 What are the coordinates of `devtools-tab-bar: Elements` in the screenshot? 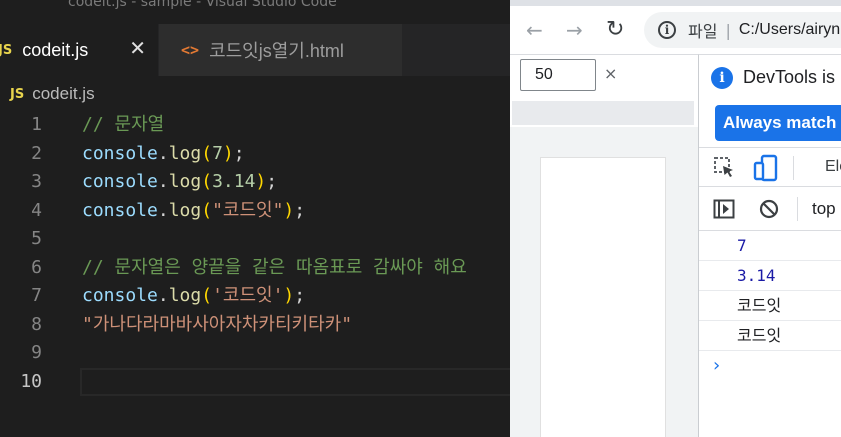 It's located at (770, 167).